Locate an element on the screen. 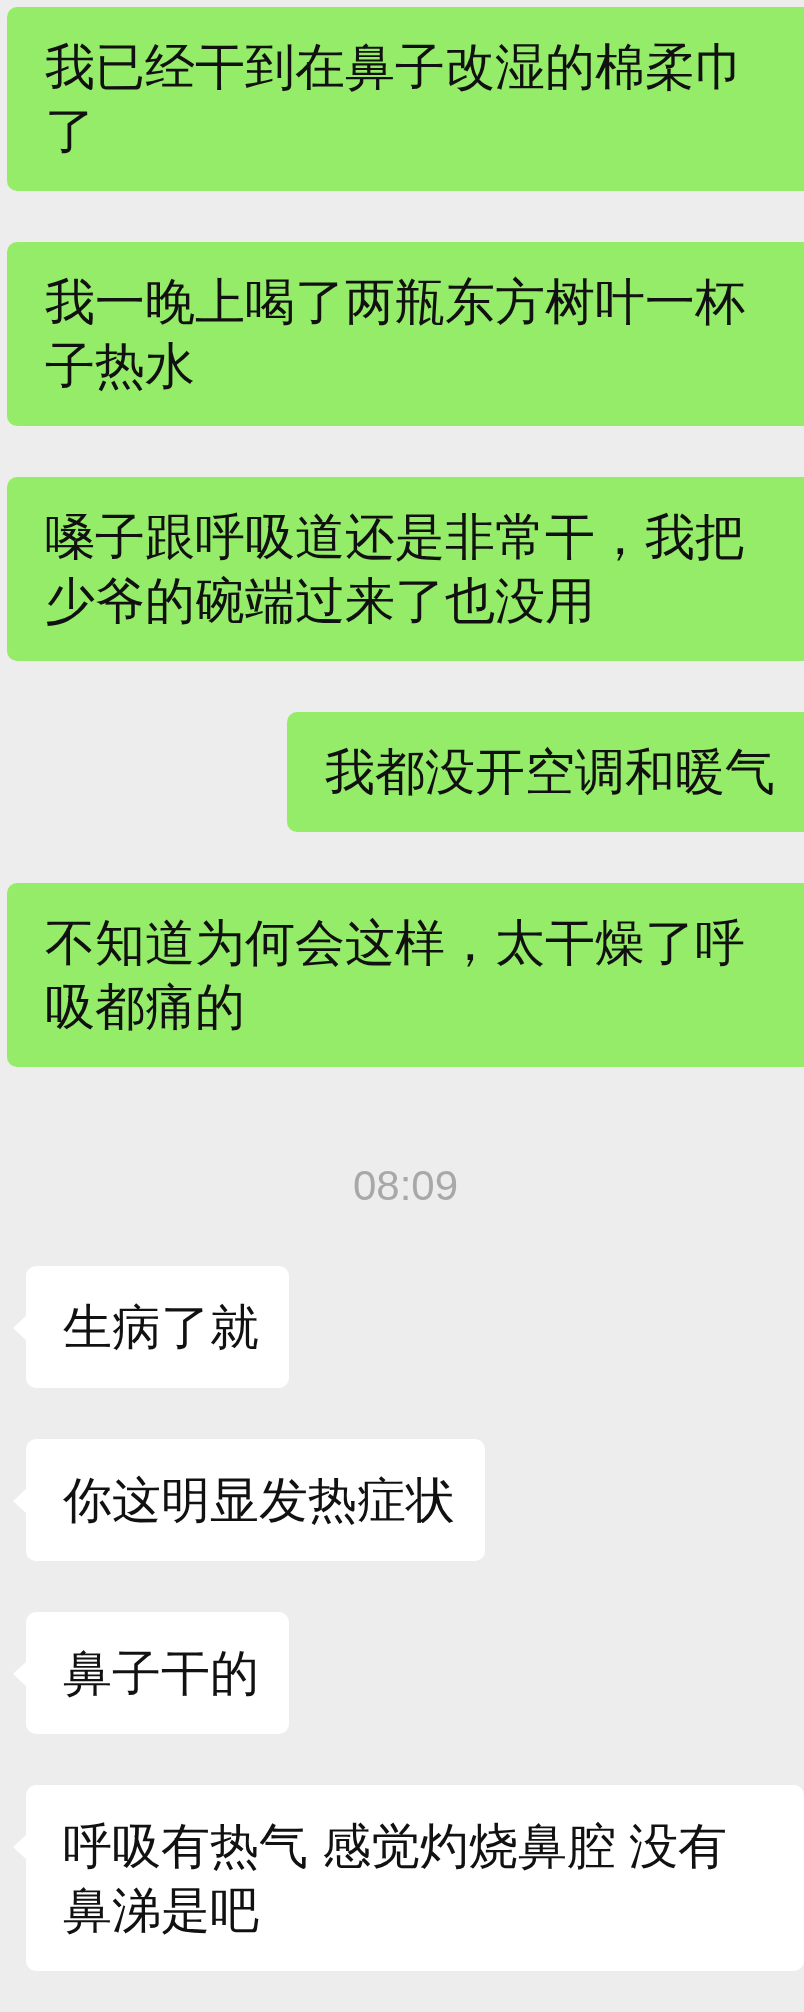  sent-message-bubble: 不知道为何会这样，太干燥了呼吸都痛的 is located at coordinates (405, 975).